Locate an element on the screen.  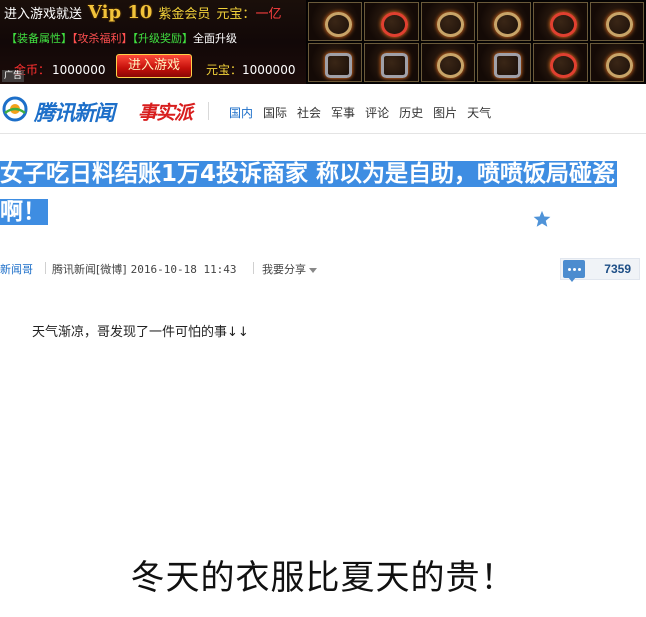
ad-feature-1: 【装备属性】 is located at coordinates (39, 38).